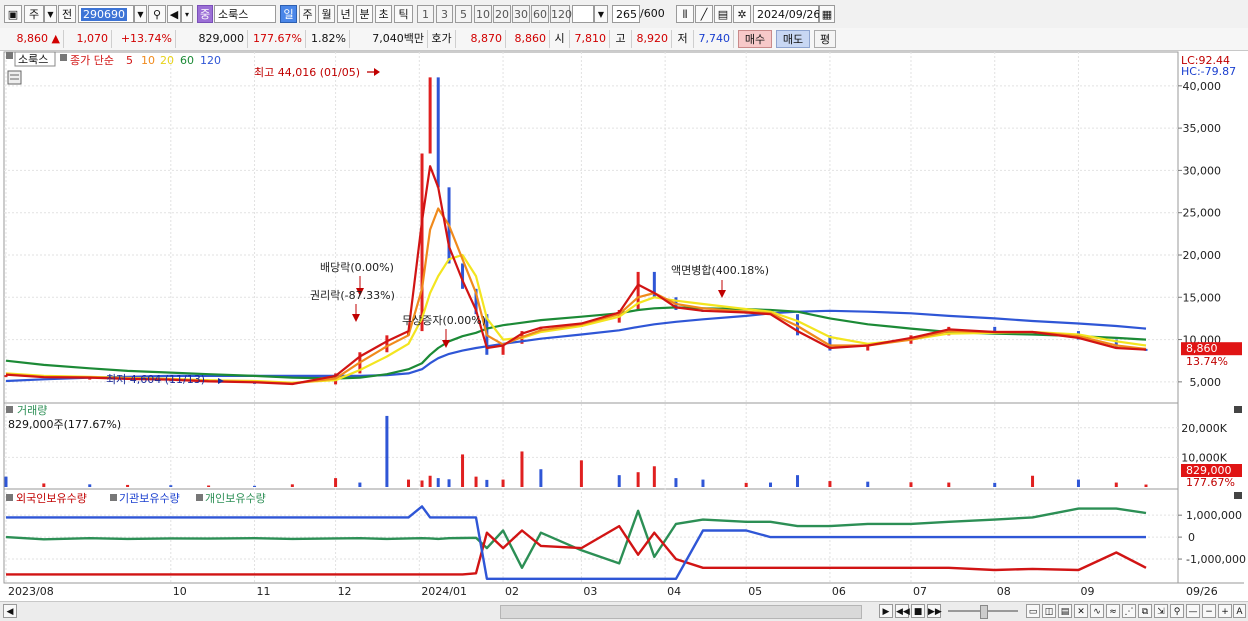 This screenshot has width=1248, height=621. I want to click on x-tick-label: 10, so click(180, 591).